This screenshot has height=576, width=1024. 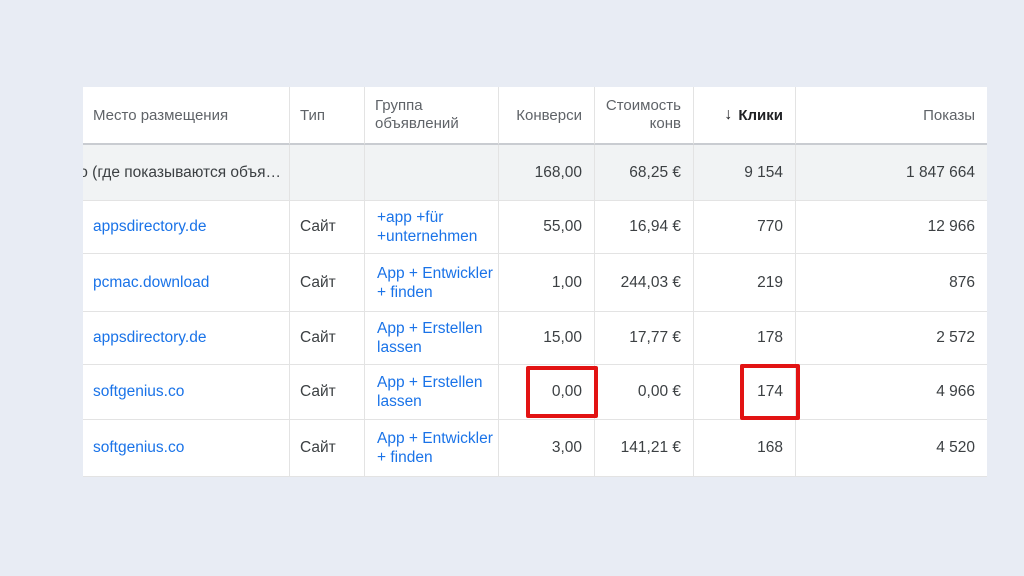 What do you see at coordinates (745, 283) in the screenshot?
I see `row-clicks: 219` at bounding box center [745, 283].